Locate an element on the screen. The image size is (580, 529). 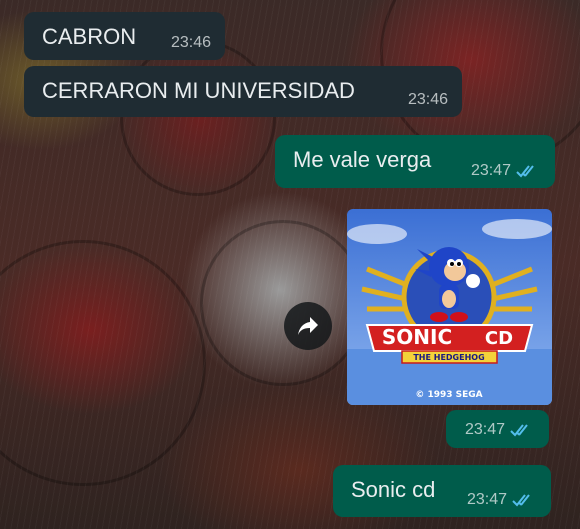
forward-button is located at coordinates (308, 326).